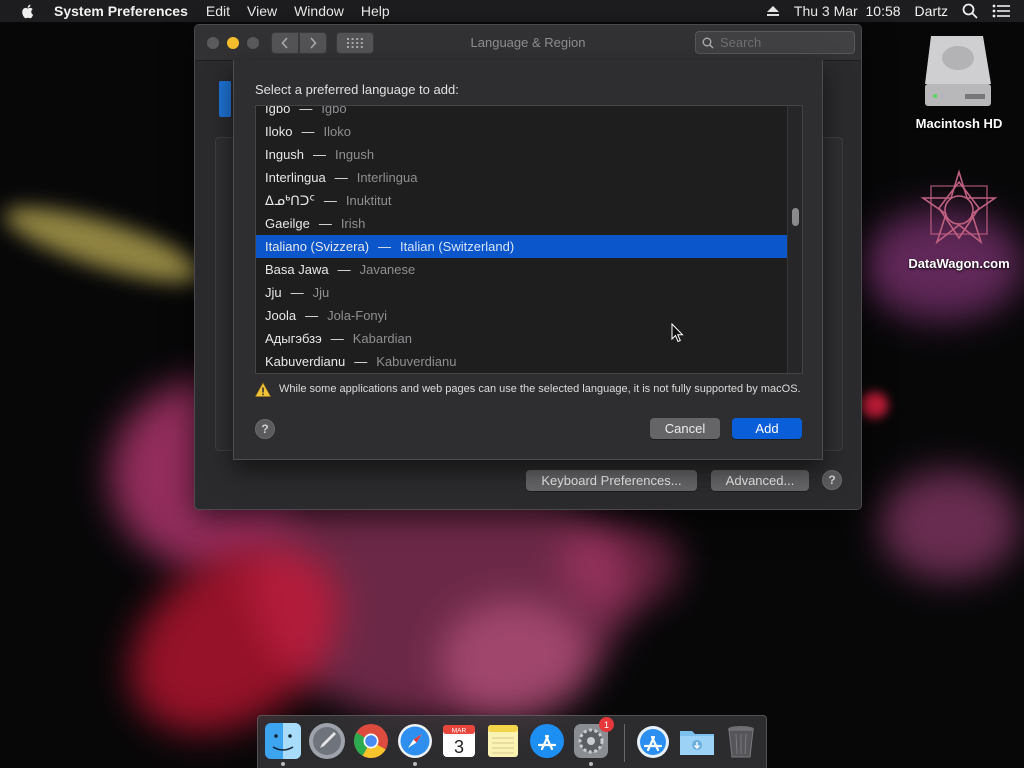 This screenshot has width=1024, height=768. I want to click on language-native-name: Адыгэбзэ, so click(293, 338).